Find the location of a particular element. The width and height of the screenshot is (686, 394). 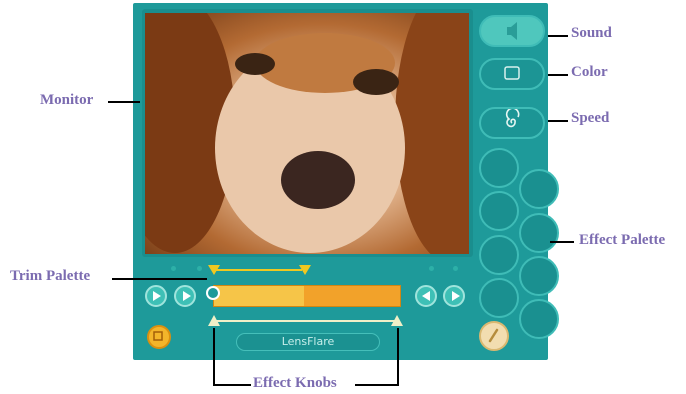

speaker-icon is located at coordinates (512, 31).